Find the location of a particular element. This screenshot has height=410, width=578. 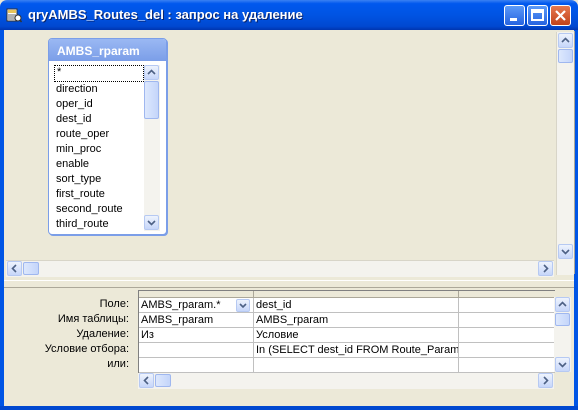

field-item: oper_id is located at coordinates (99, 104).